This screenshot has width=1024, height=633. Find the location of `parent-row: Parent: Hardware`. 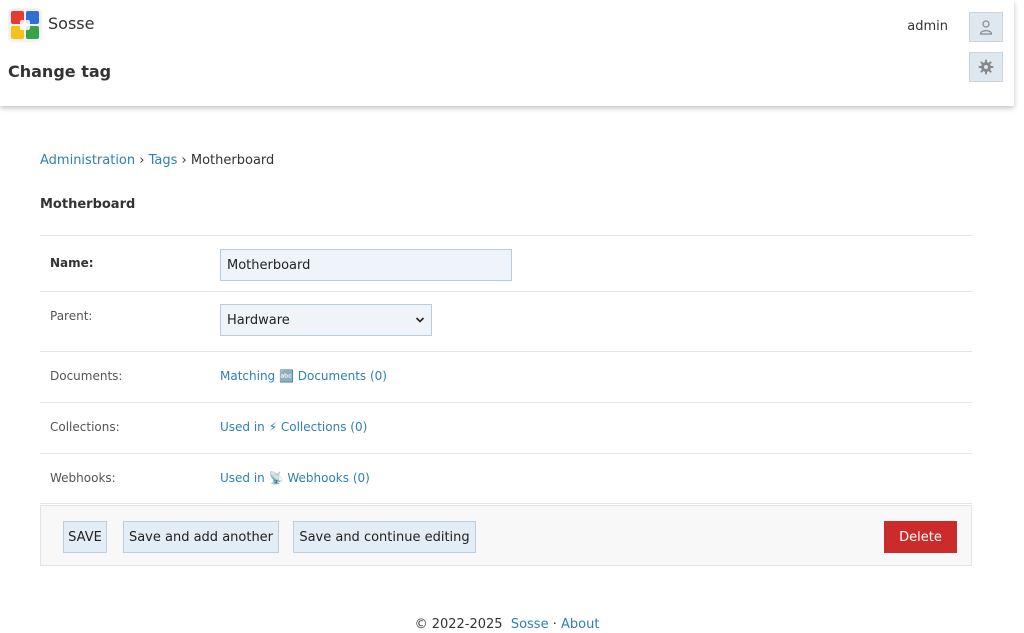

parent-row: Parent: Hardware is located at coordinates (506, 321).